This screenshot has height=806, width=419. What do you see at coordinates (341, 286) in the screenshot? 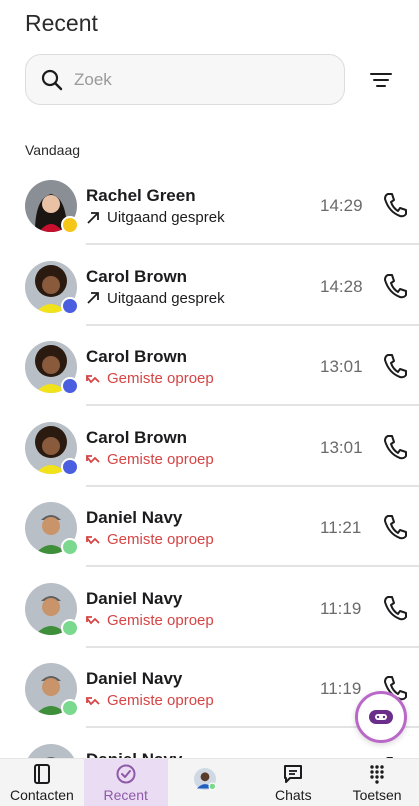
I see `call-time: 14:28` at bounding box center [341, 286].